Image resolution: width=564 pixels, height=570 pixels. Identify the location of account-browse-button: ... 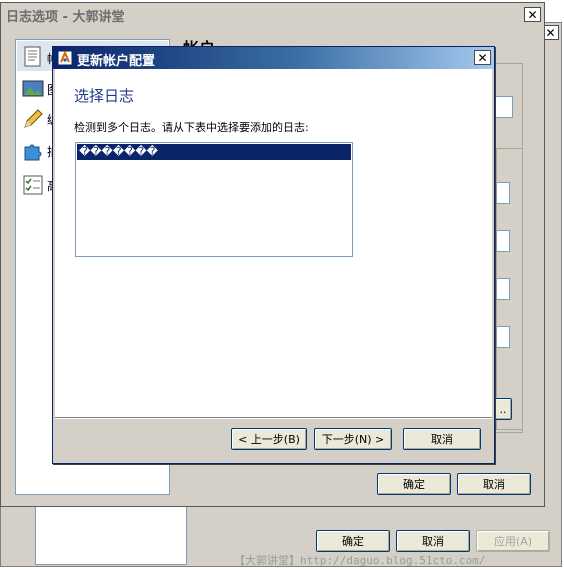
(503, 409).